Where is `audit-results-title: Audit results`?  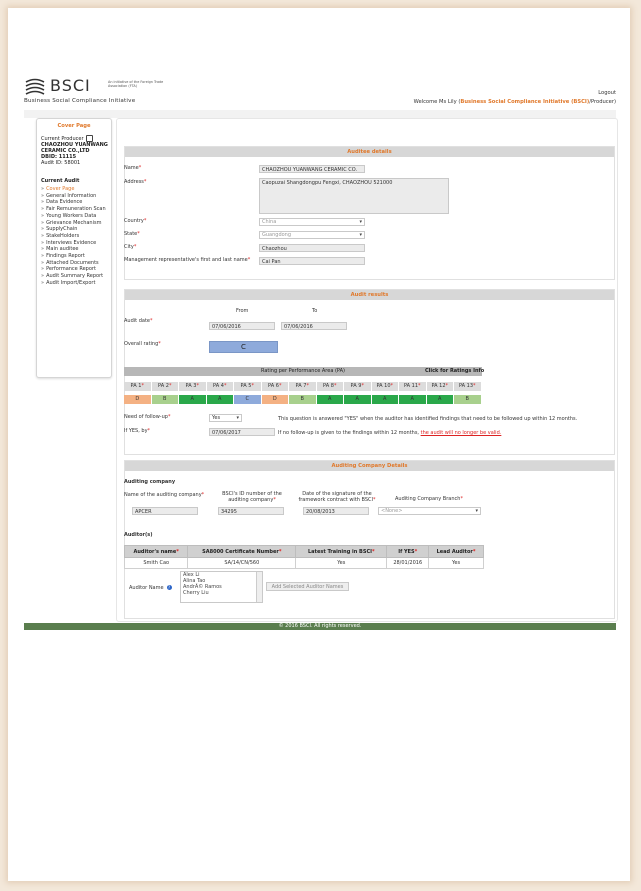
audit-results-title: Audit results is located at coordinates (369, 295).